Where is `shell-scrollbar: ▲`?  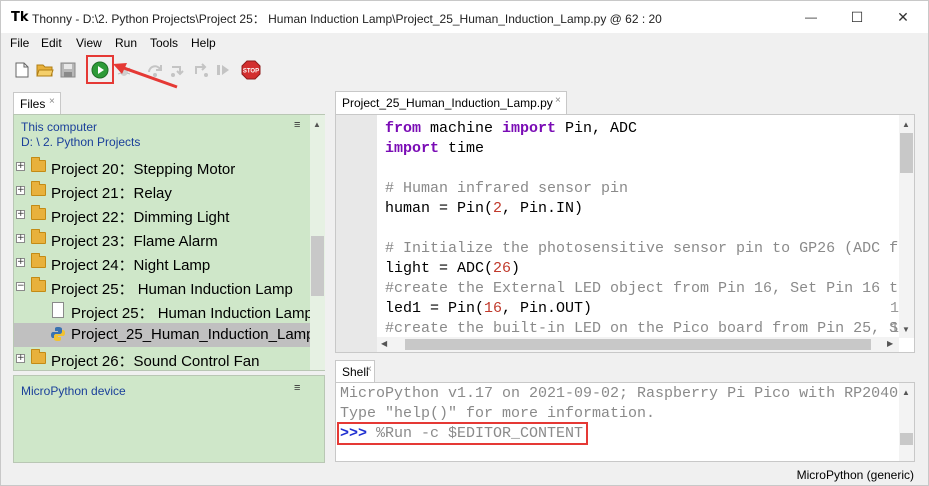 shell-scrollbar: ▲ is located at coordinates (906, 422).